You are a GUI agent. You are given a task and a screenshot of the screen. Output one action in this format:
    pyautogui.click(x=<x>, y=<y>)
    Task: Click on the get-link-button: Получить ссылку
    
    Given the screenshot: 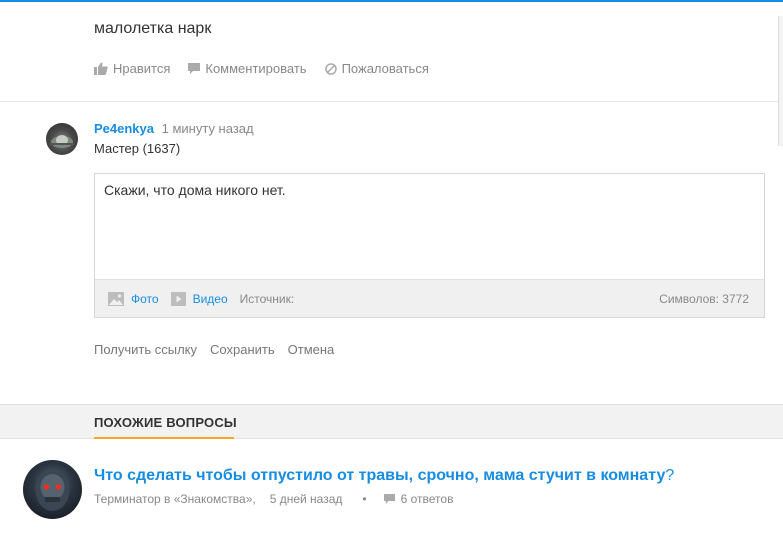 What is the action you would take?
    pyautogui.click(x=145, y=349)
    